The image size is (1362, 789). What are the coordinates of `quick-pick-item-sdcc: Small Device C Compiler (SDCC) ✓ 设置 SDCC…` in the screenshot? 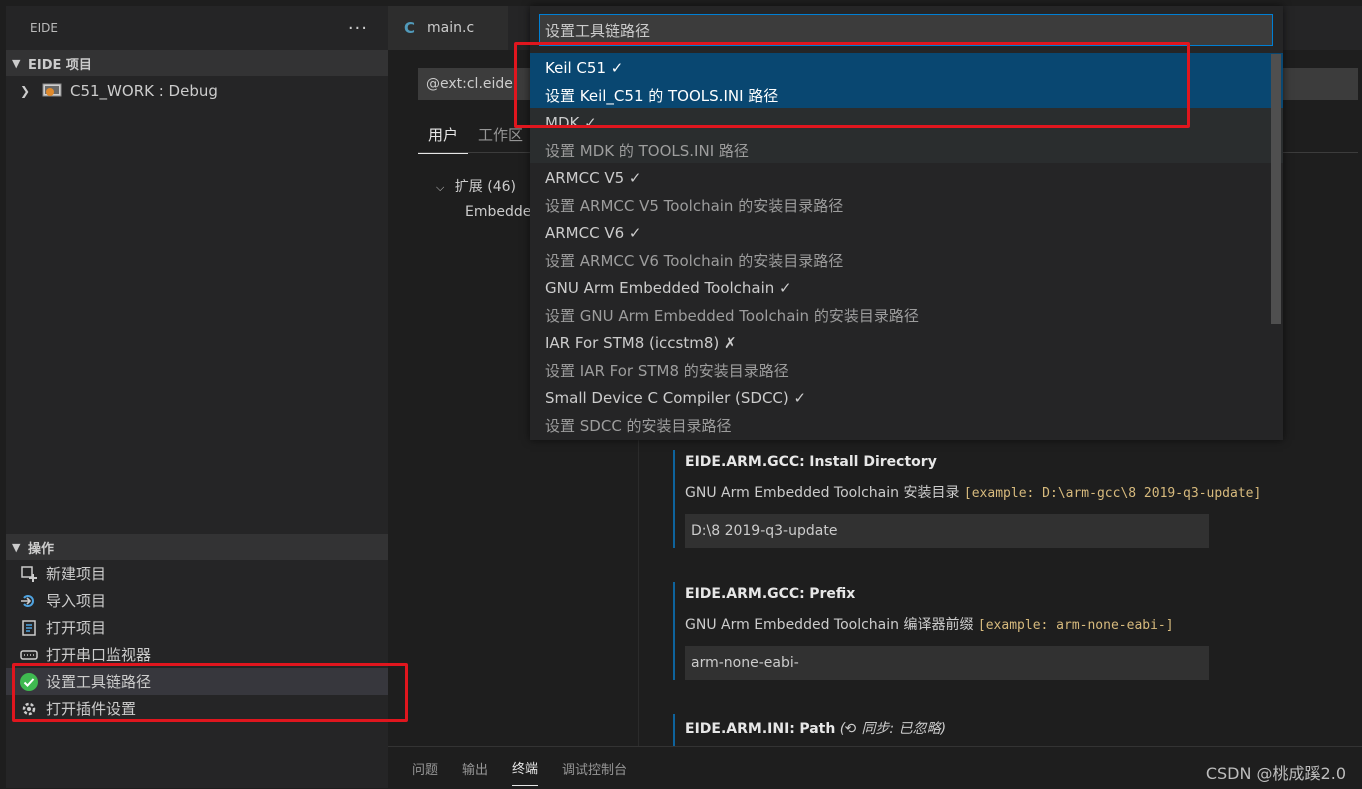 It's located at (906, 410).